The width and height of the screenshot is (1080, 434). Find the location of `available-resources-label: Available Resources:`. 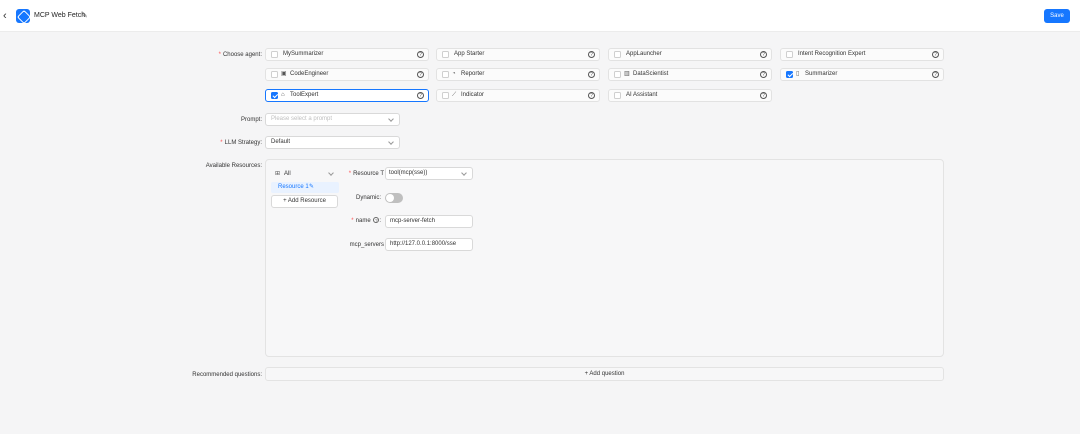

available-resources-label: Available Resources: is located at coordinates (233, 166).